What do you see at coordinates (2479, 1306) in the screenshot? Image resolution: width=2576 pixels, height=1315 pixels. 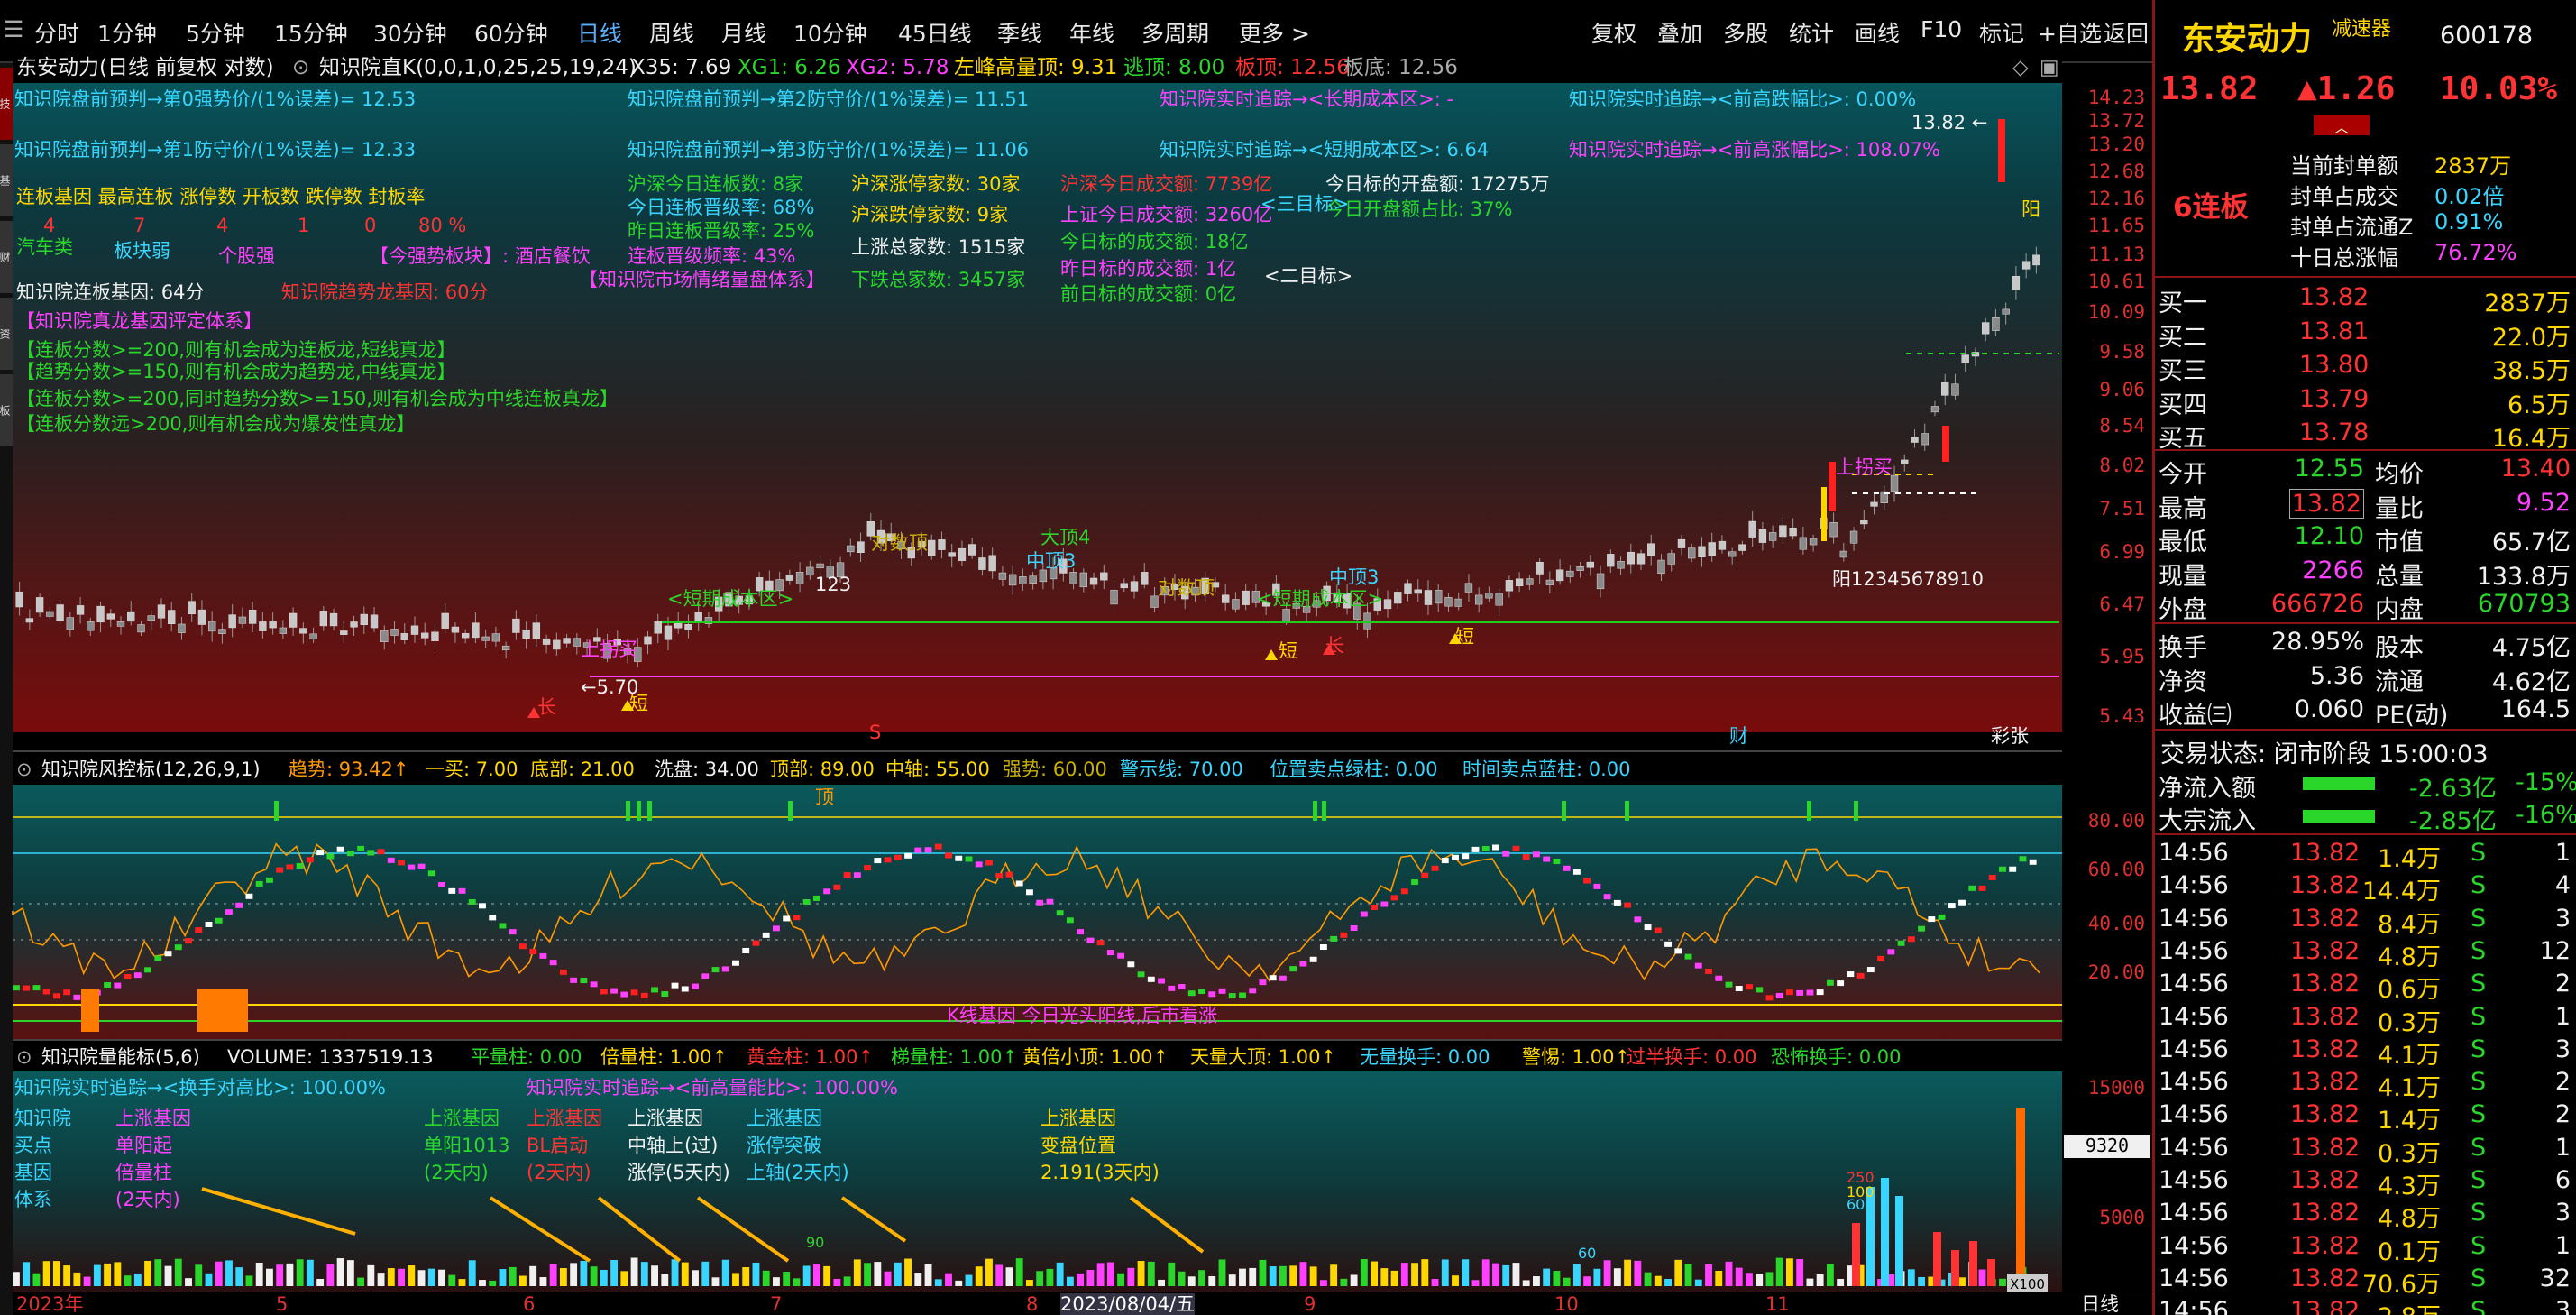 I see `tick-side: S` at bounding box center [2479, 1306].